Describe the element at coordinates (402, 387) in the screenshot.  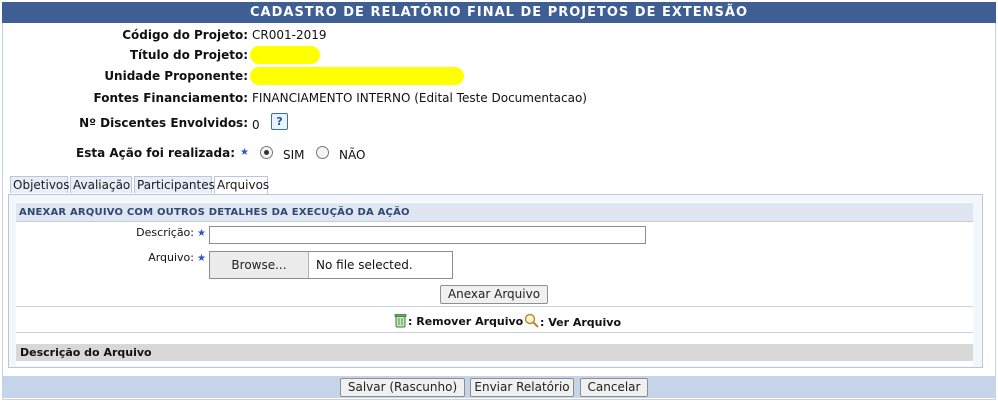
I see `salvar-rascunho-button: Salvar (Rascunho)` at that location.